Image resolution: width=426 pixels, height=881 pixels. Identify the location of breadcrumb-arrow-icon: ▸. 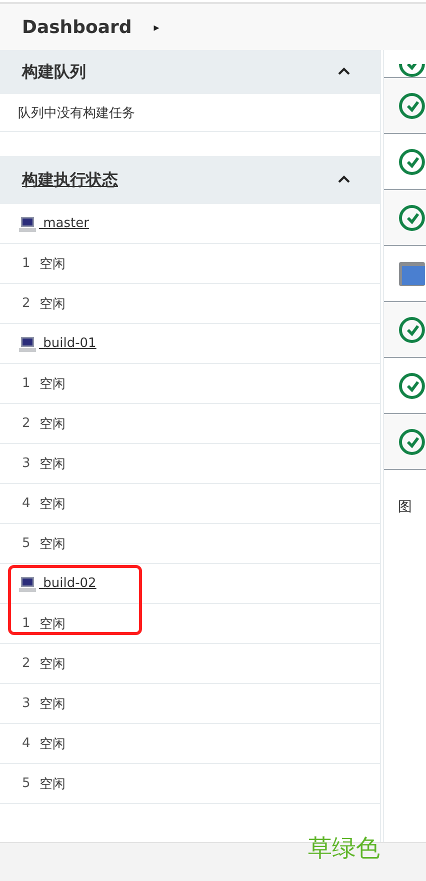
(157, 27).